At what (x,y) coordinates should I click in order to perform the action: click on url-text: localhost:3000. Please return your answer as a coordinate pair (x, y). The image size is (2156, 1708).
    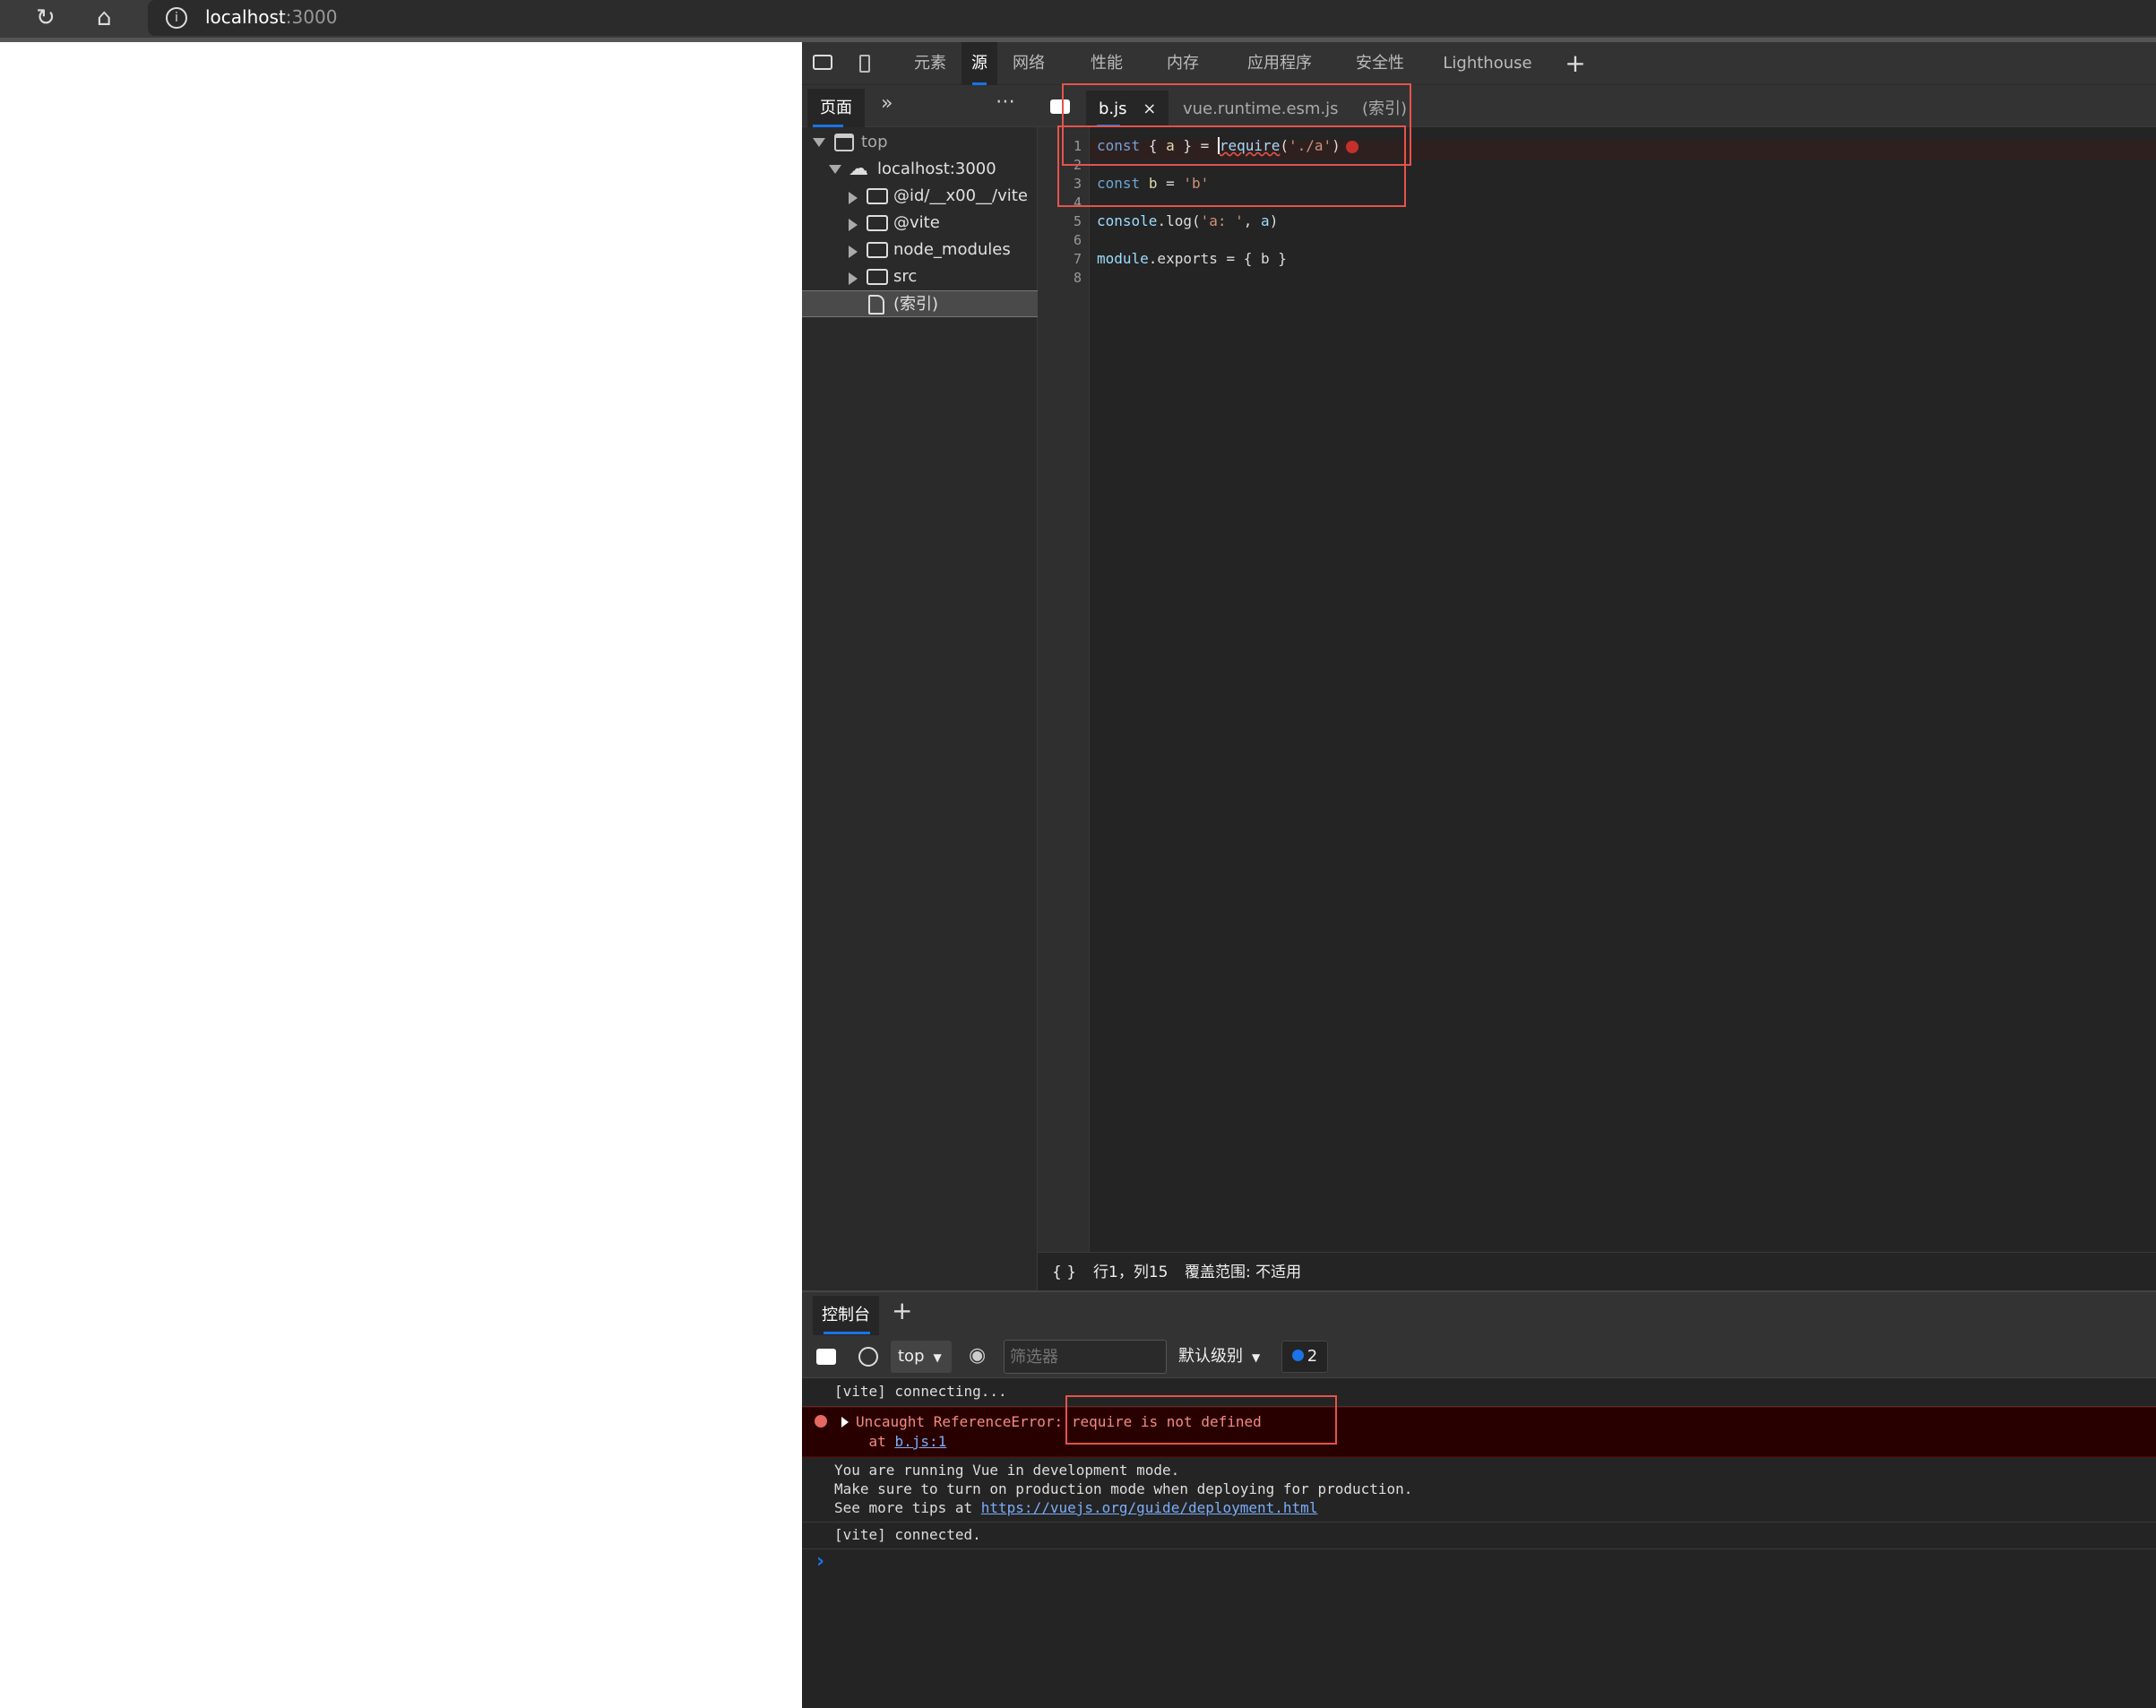
    Looking at the image, I should click on (271, 17).